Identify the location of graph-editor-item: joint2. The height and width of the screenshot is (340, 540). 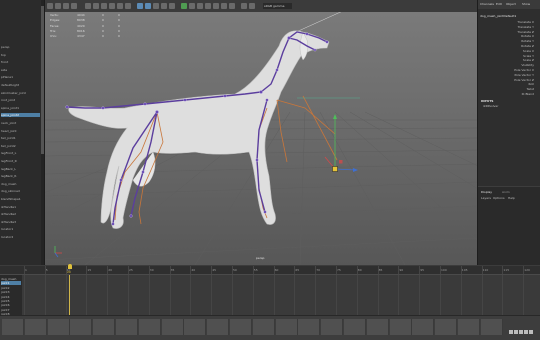
(11, 288).